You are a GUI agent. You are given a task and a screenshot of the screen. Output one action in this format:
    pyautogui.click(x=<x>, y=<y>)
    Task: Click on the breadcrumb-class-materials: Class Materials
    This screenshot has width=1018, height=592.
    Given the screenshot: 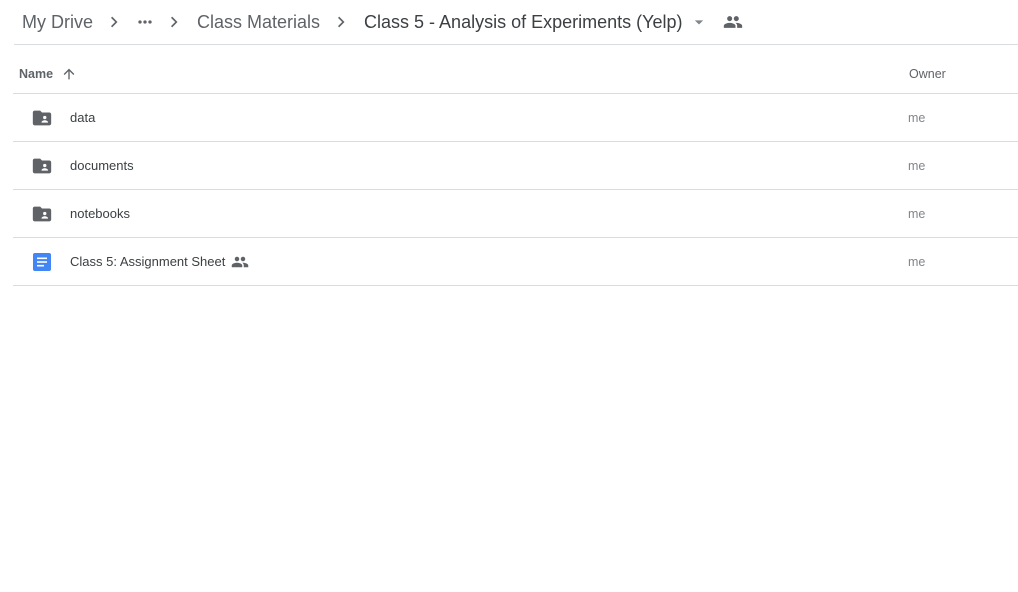 What is the action you would take?
    pyautogui.click(x=258, y=22)
    